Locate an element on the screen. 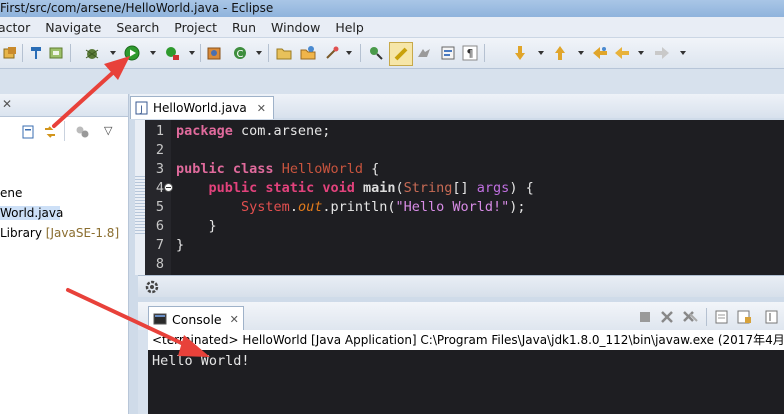 This screenshot has width=784, height=414. keyword: class is located at coordinates (249, 169).